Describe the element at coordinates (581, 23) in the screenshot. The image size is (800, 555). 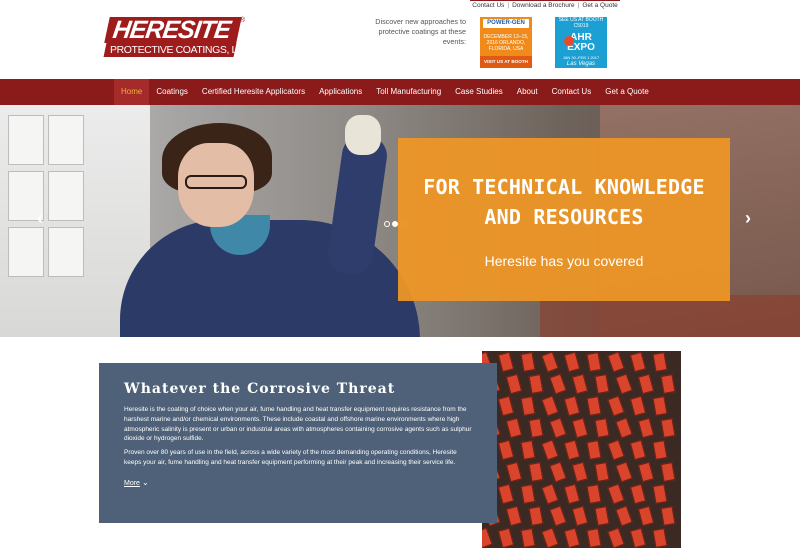
I see `ahr-booth: SEE US AT BOOTH C5019` at that location.